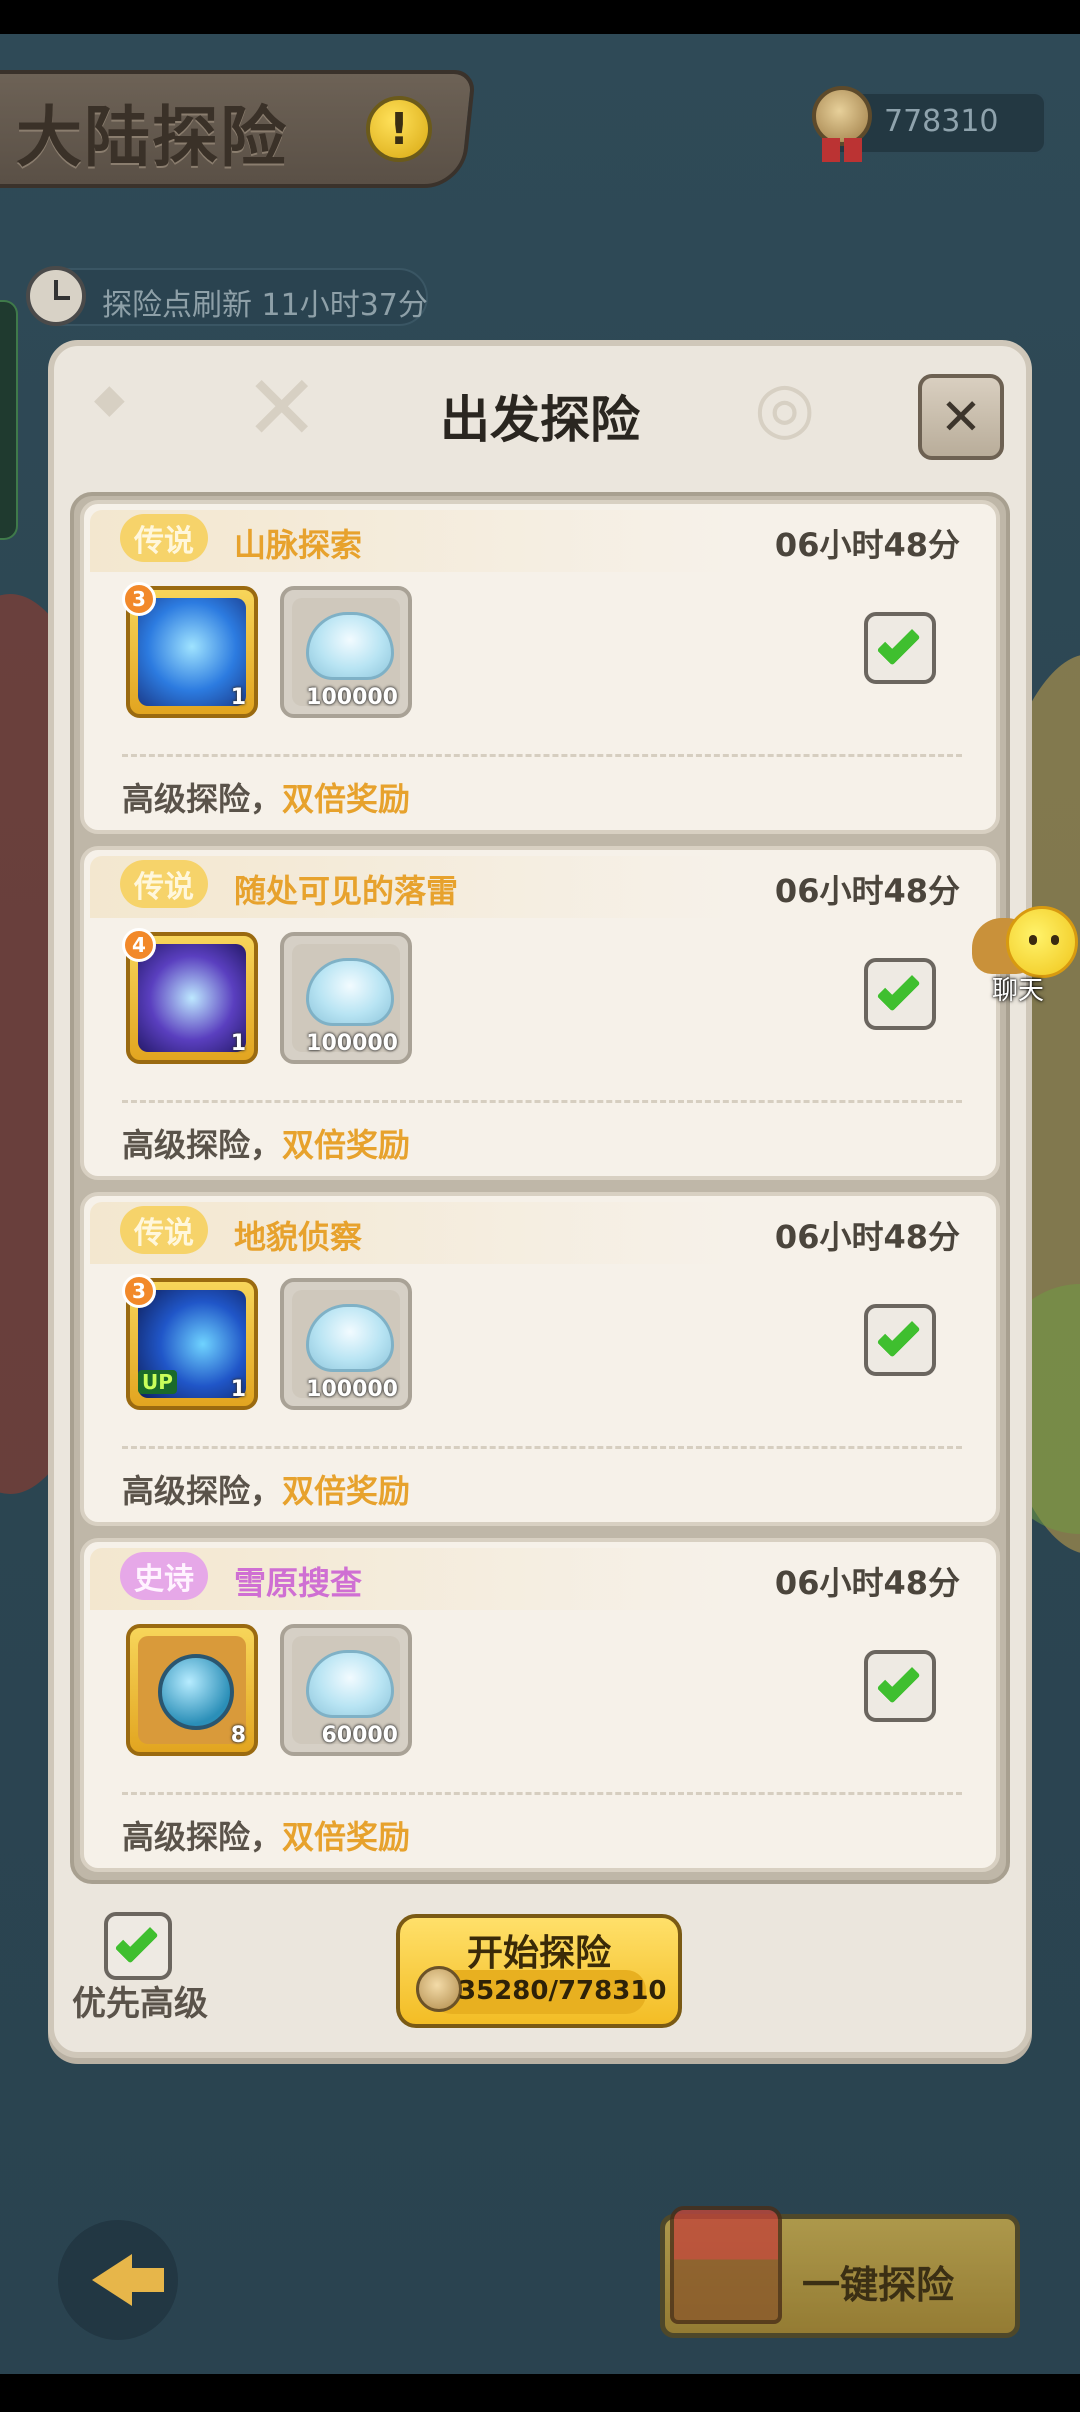 This screenshot has width=1080, height=2412. Describe the element at coordinates (540, 667) in the screenshot. I see `quest-card: 传说 山脉探索 06小时48分 3 1 100000 高级探险，双倍奖励` at that location.